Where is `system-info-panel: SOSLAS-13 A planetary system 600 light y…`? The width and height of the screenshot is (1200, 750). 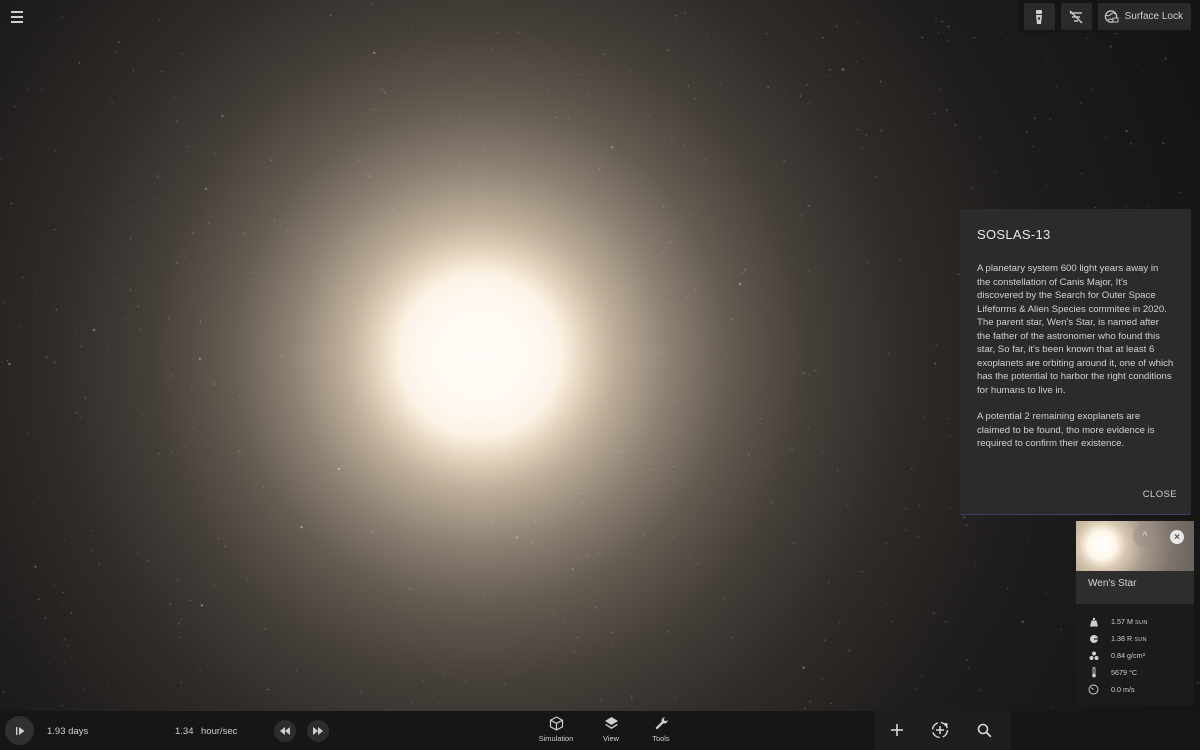 system-info-panel: SOSLAS-13 A planetary system 600 light y… is located at coordinates (1075, 362).